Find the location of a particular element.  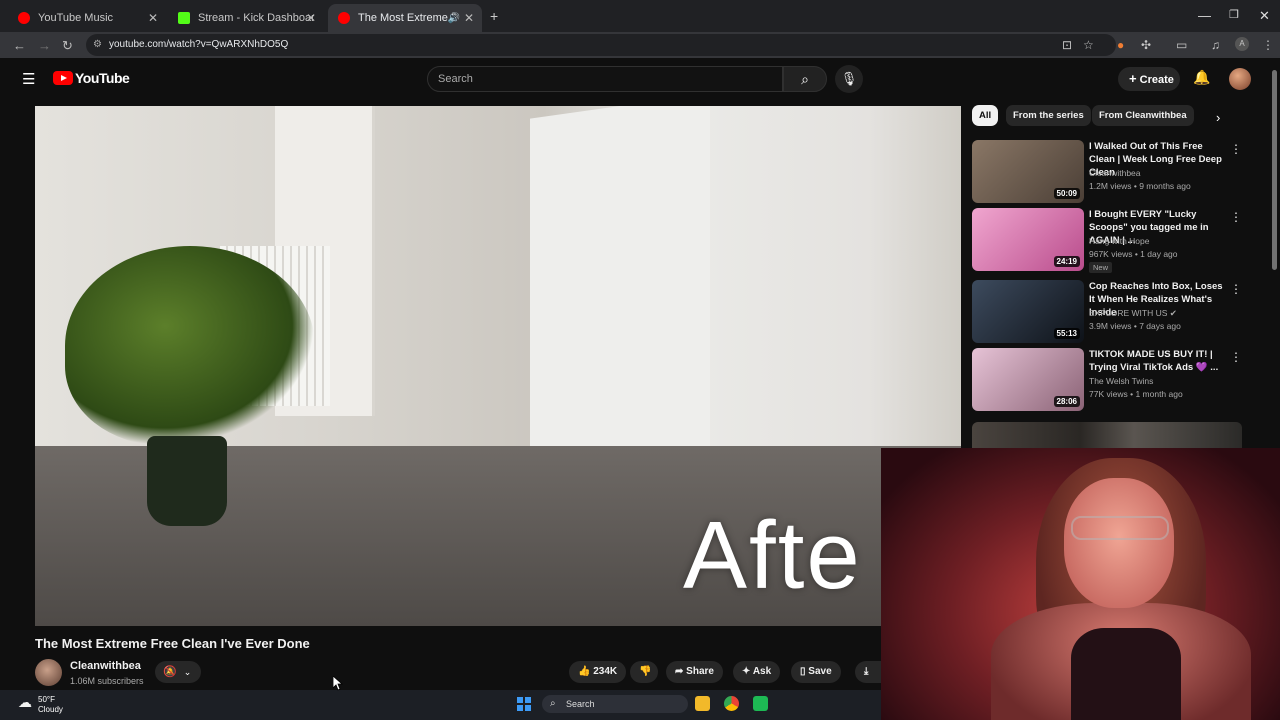

url-text: youtube.com/watch?v=QwARXNhDO5Q is located at coordinates (199, 44).